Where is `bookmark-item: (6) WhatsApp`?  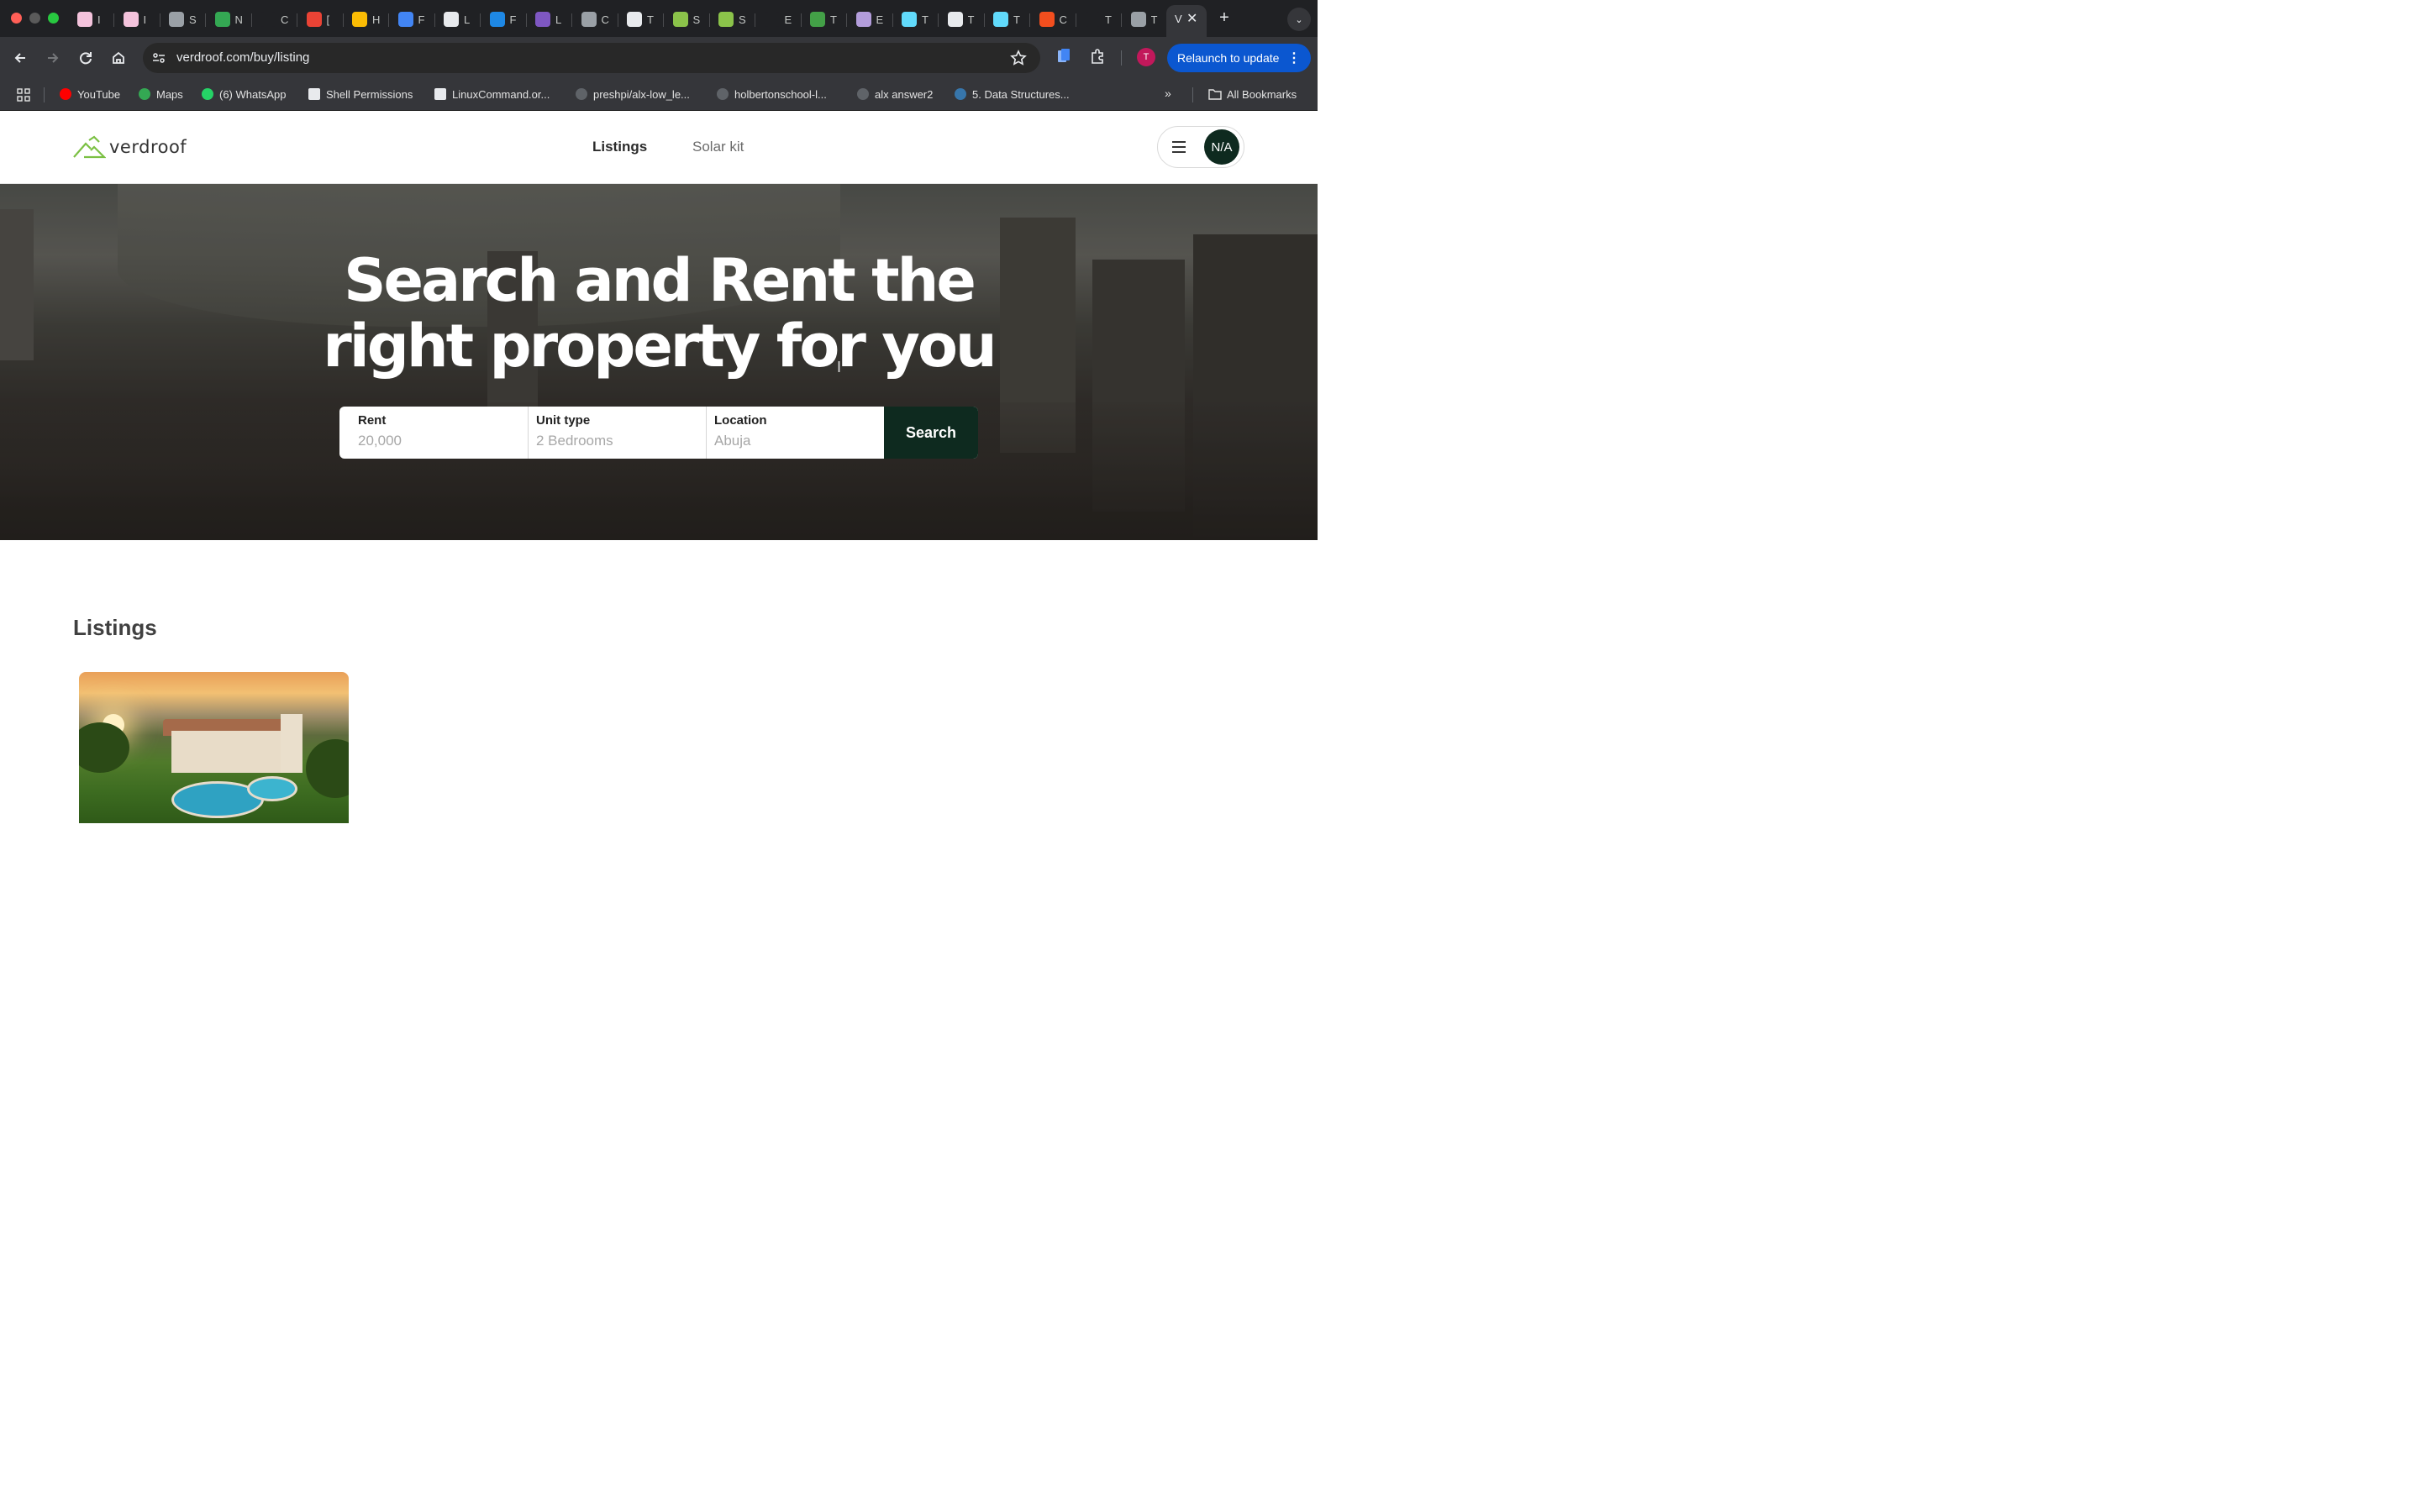 bookmark-item: (6) WhatsApp is located at coordinates (243, 94).